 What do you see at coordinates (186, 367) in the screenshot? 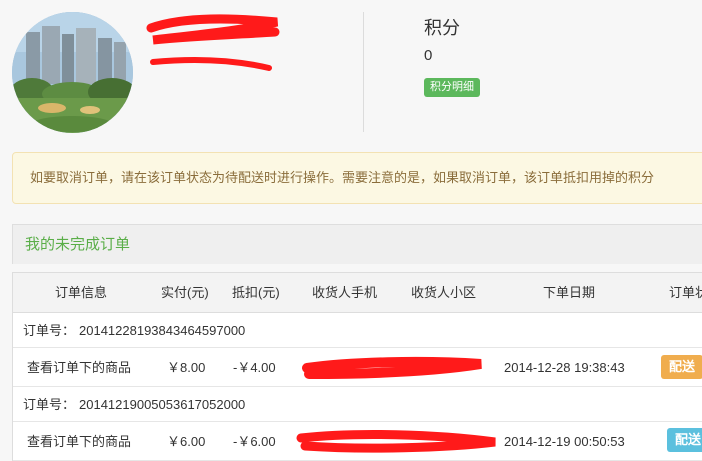
I see `paid-amount: ￥8.00` at bounding box center [186, 367].